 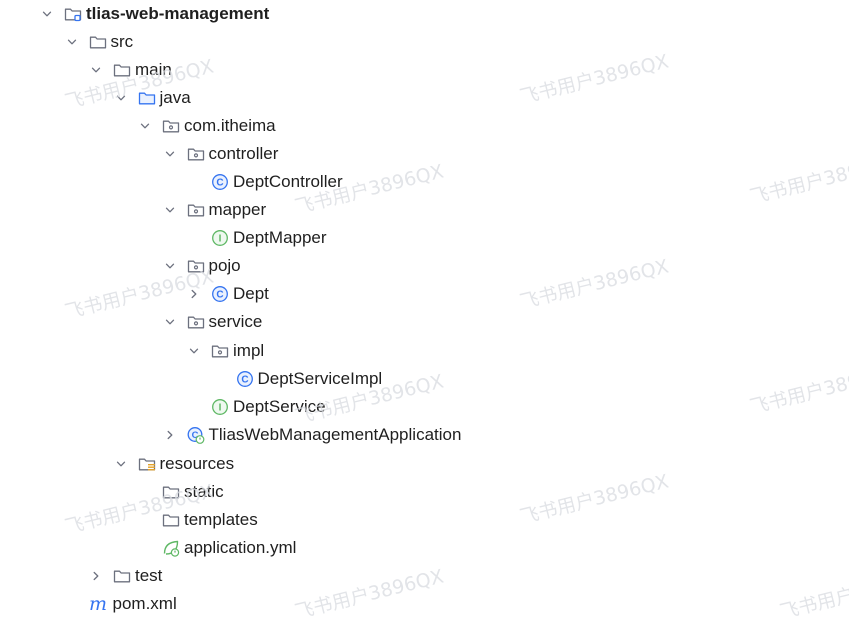 What do you see at coordinates (149, 575) in the screenshot?
I see `tree-item-label: test` at bounding box center [149, 575].